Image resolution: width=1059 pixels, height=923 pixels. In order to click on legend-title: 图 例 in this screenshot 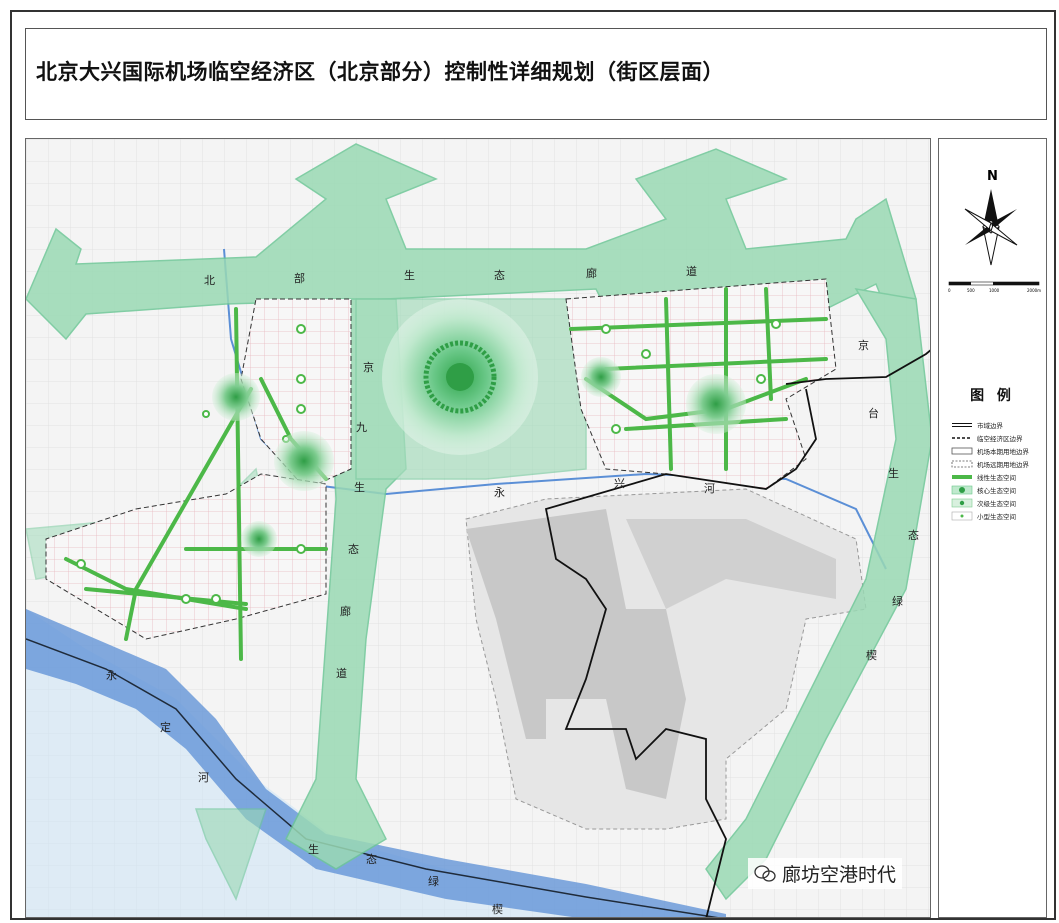, I will do `click(992, 396)`.